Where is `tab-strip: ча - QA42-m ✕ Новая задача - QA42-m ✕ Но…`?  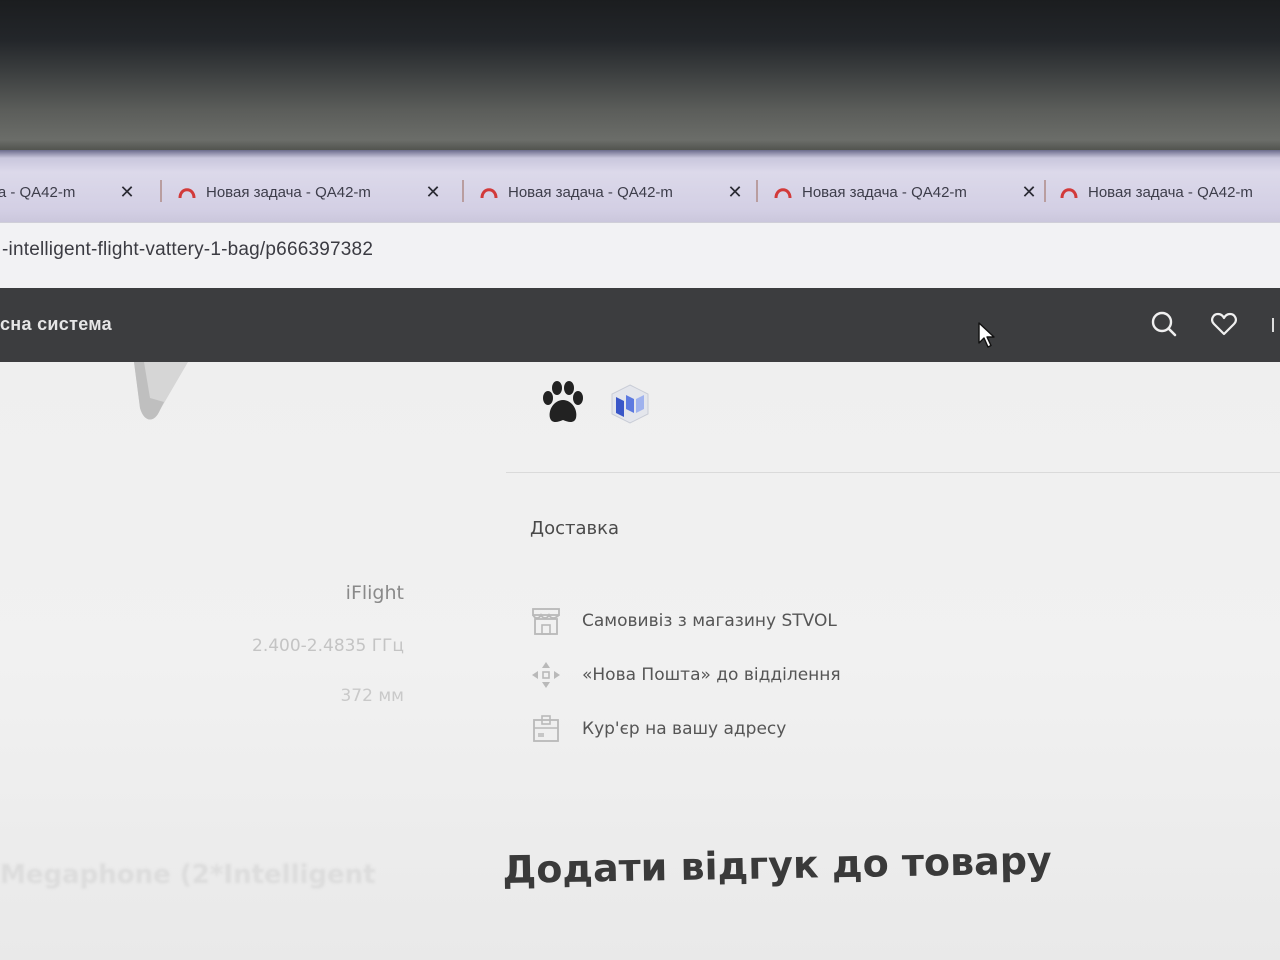
tab-strip: ча - QA42-m ✕ Новая задача - QA42-m ✕ Но… is located at coordinates (640, 186).